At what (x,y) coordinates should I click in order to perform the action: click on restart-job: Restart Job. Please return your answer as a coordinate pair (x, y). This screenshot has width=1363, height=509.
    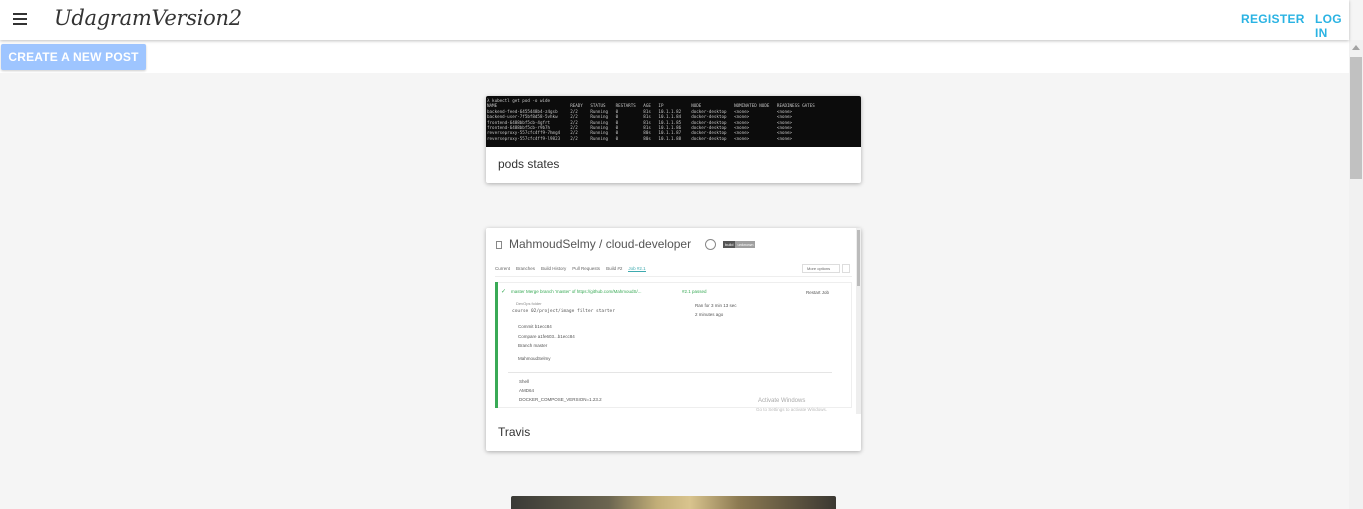
    Looking at the image, I should click on (818, 292).